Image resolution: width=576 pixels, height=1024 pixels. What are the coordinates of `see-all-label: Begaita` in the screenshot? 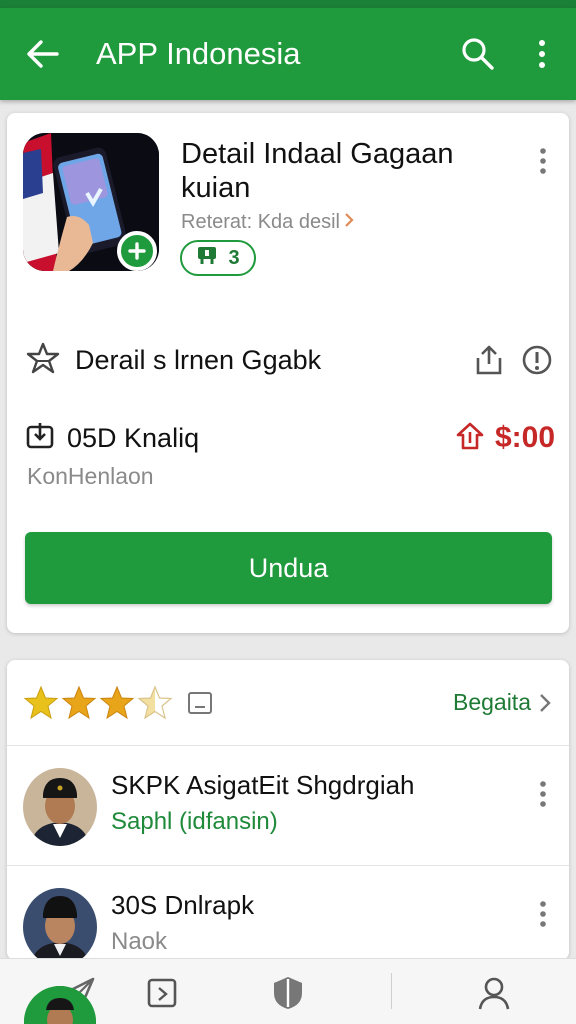 It's located at (491, 702).